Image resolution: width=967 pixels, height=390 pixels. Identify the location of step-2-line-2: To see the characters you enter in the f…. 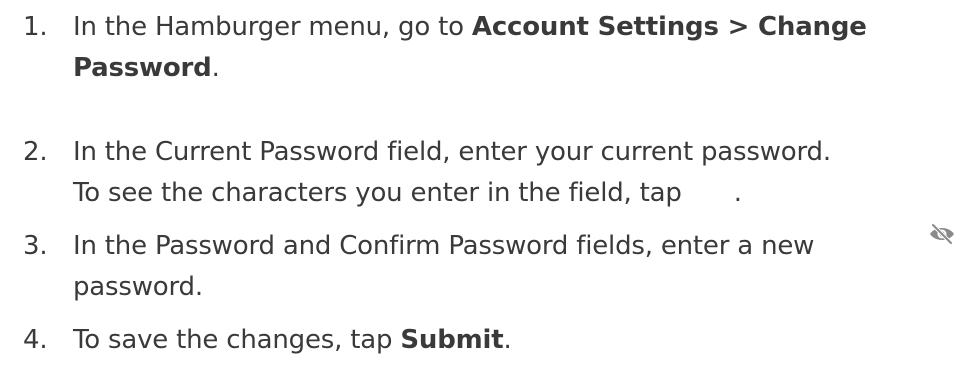
(377, 193).